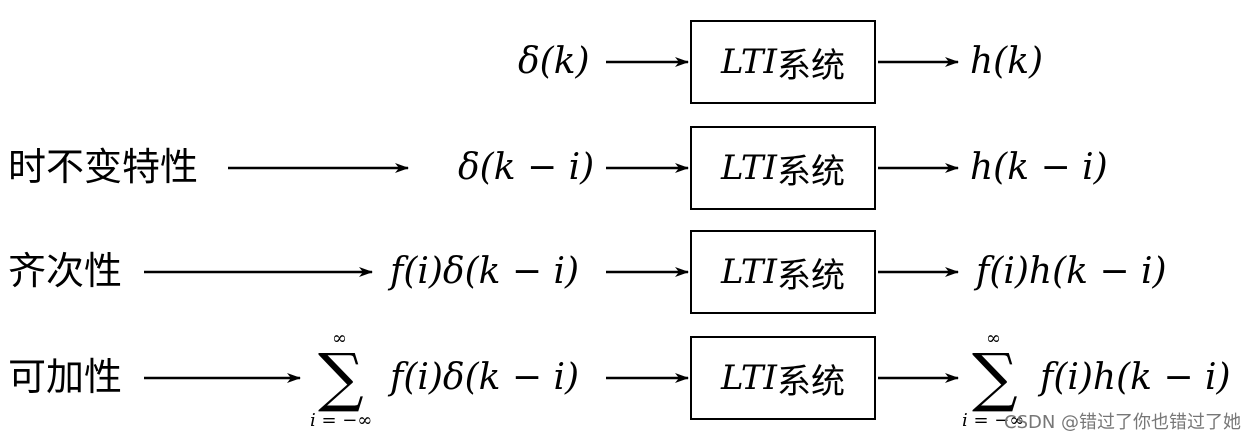  What do you see at coordinates (65, 271) in the screenshot?
I see `row3-label: 齐次性` at bounding box center [65, 271].